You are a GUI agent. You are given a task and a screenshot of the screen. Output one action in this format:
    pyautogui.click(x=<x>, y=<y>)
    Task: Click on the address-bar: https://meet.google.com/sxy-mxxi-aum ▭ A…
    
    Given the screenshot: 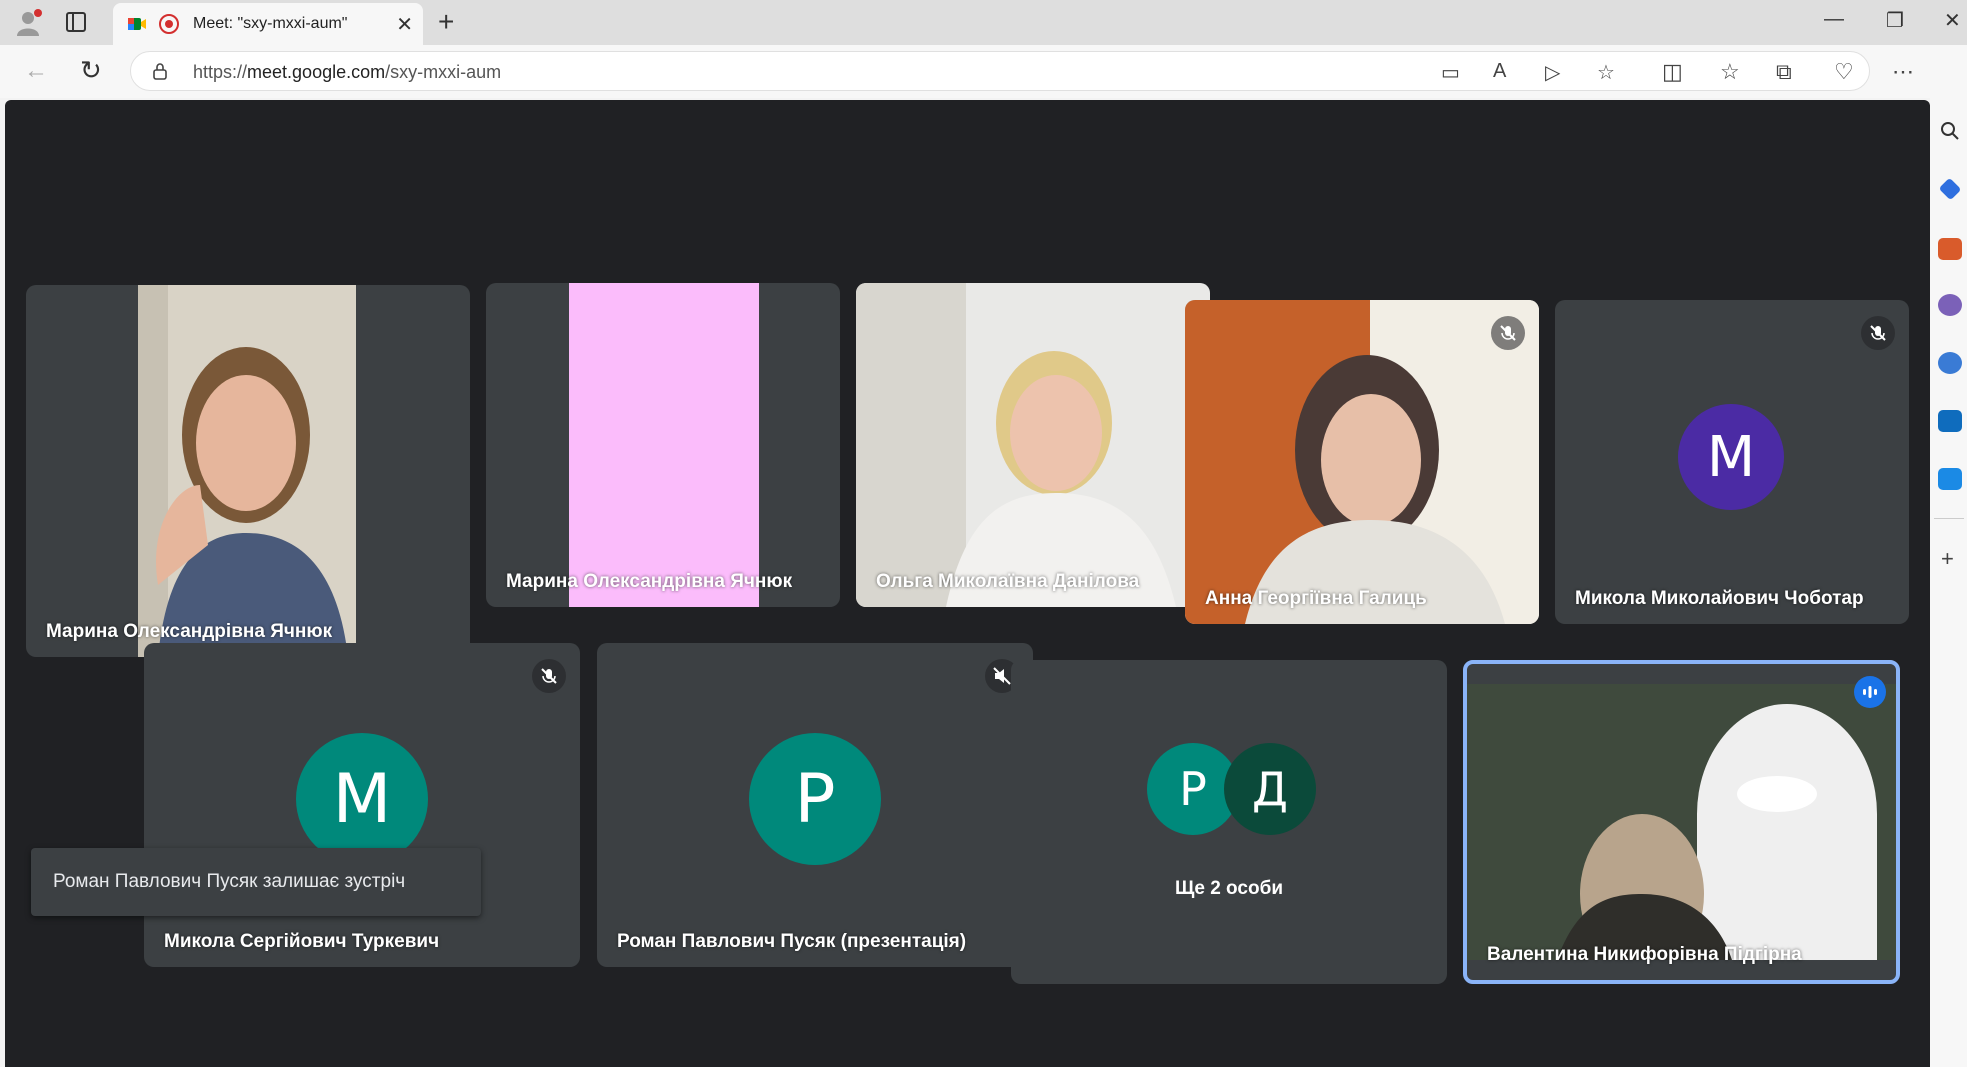 What is the action you would take?
    pyautogui.click(x=1000, y=71)
    